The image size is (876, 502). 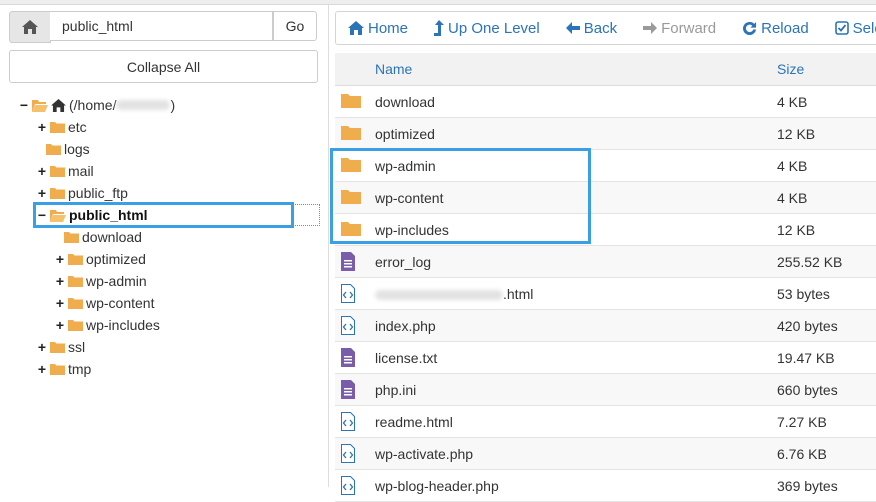 What do you see at coordinates (605, 262) in the screenshot?
I see `table-row: error_log 255.52 KB` at bounding box center [605, 262].